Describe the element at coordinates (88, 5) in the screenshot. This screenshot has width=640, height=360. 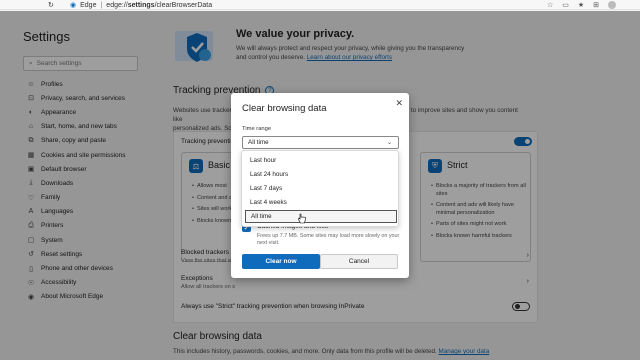
I see `tab-label: Edge` at that location.